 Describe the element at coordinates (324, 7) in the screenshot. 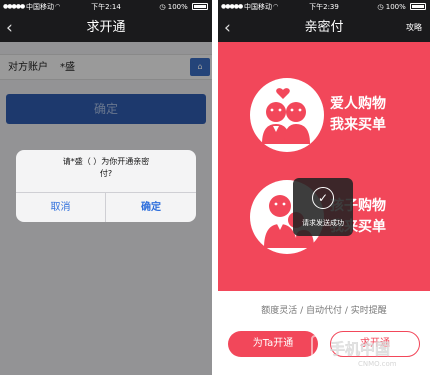

I see `status-bar: ●●●●● 中国移动 ◠ 下午2:39 ◷ 100%` at that location.